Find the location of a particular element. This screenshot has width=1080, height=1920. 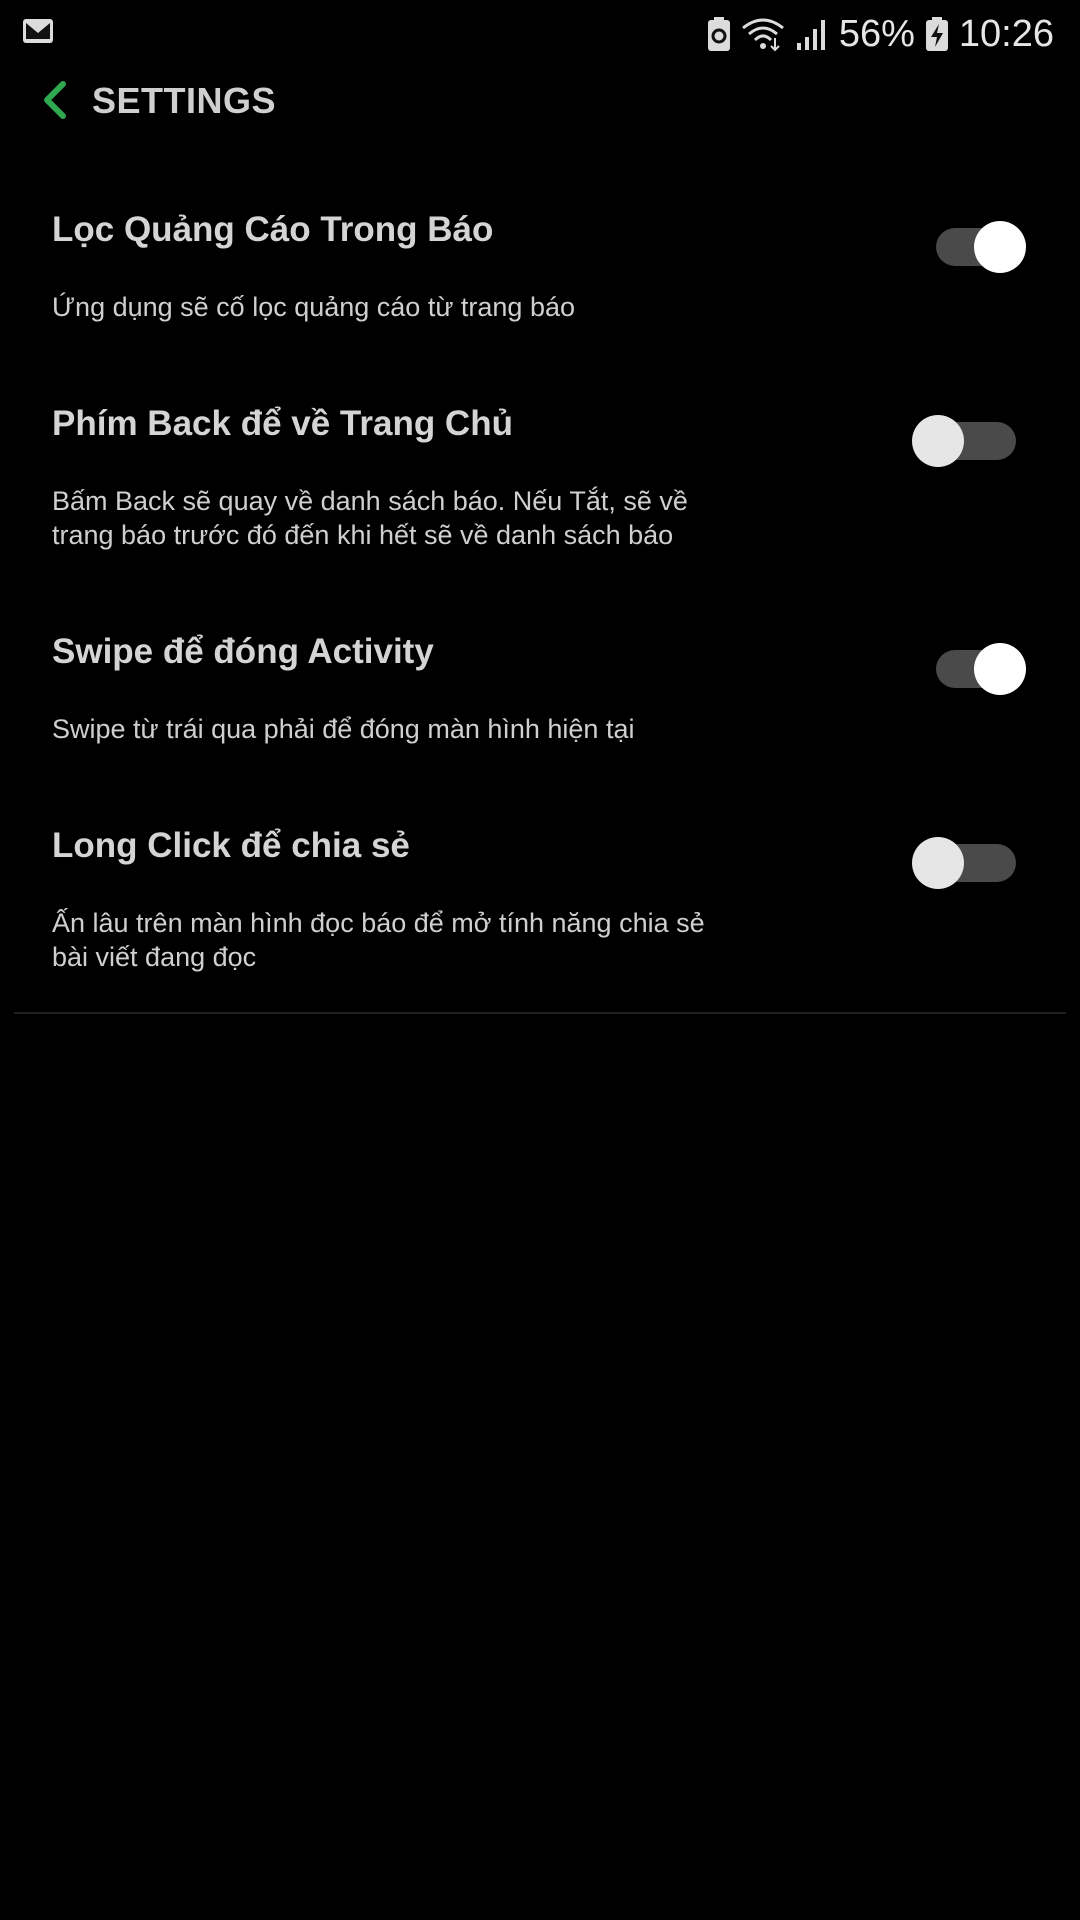

system-status-area: 56% 10:26 is located at coordinates (875, 34).